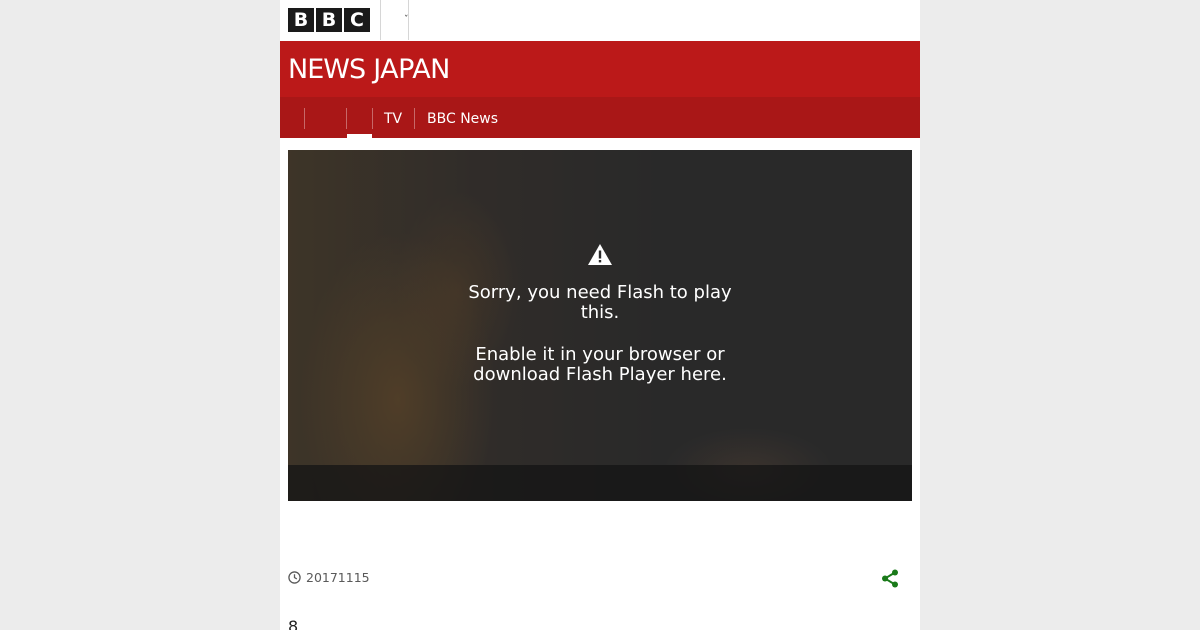 The image size is (1200, 630). What do you see at coordinates (600, 117) in the screenshot?
I see `section-nav` at bounding box center [600, 117].